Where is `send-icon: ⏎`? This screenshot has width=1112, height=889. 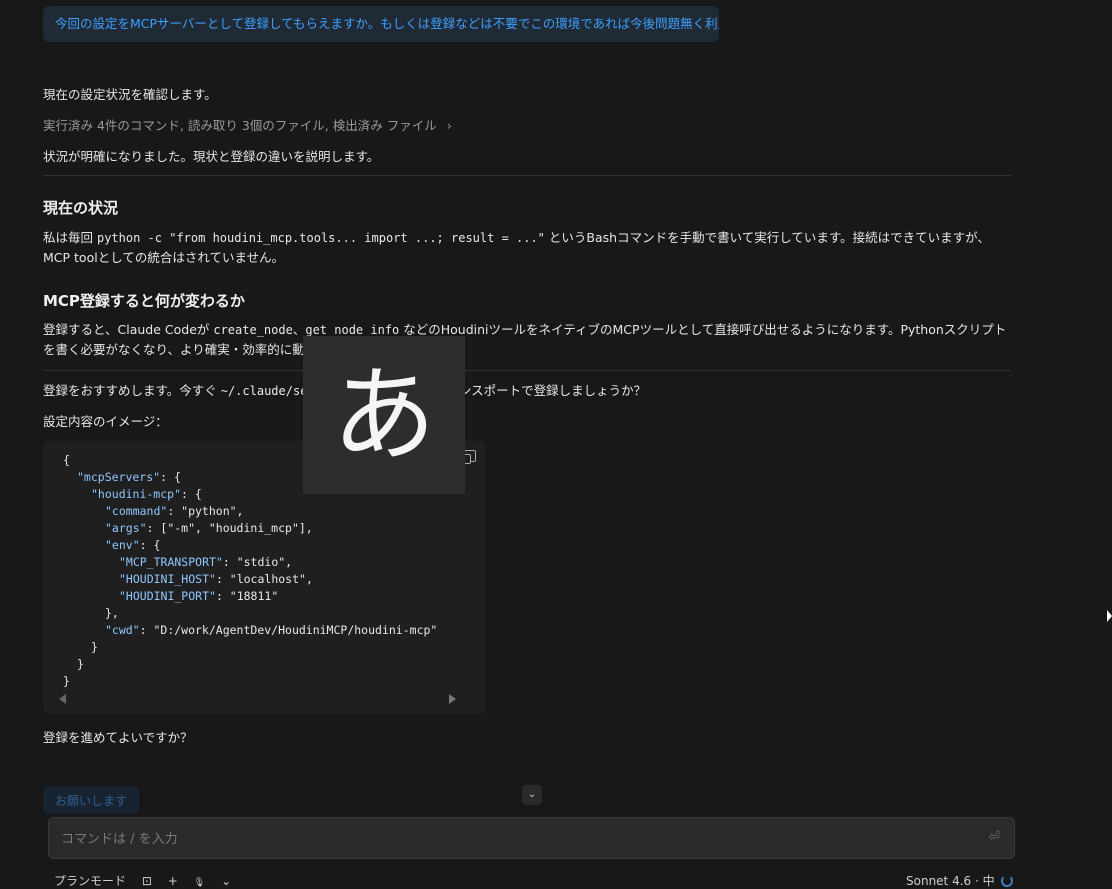 send-icon: ⏎ is located at coordinates (994, 837).